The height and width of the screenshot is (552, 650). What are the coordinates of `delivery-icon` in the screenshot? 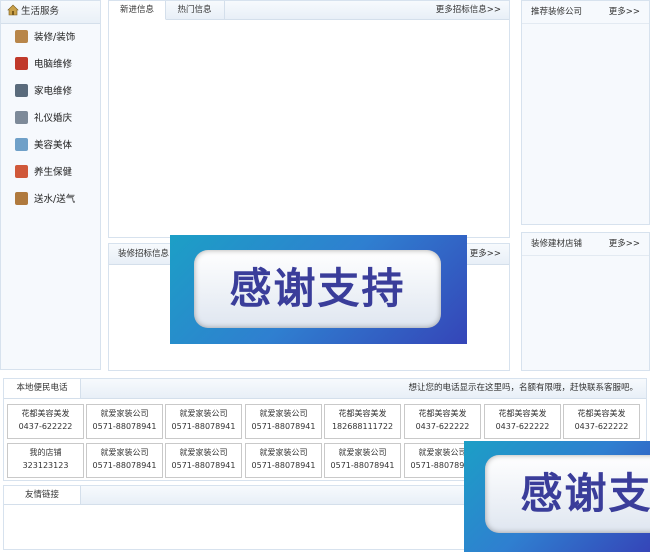 It's located at (21, 198).